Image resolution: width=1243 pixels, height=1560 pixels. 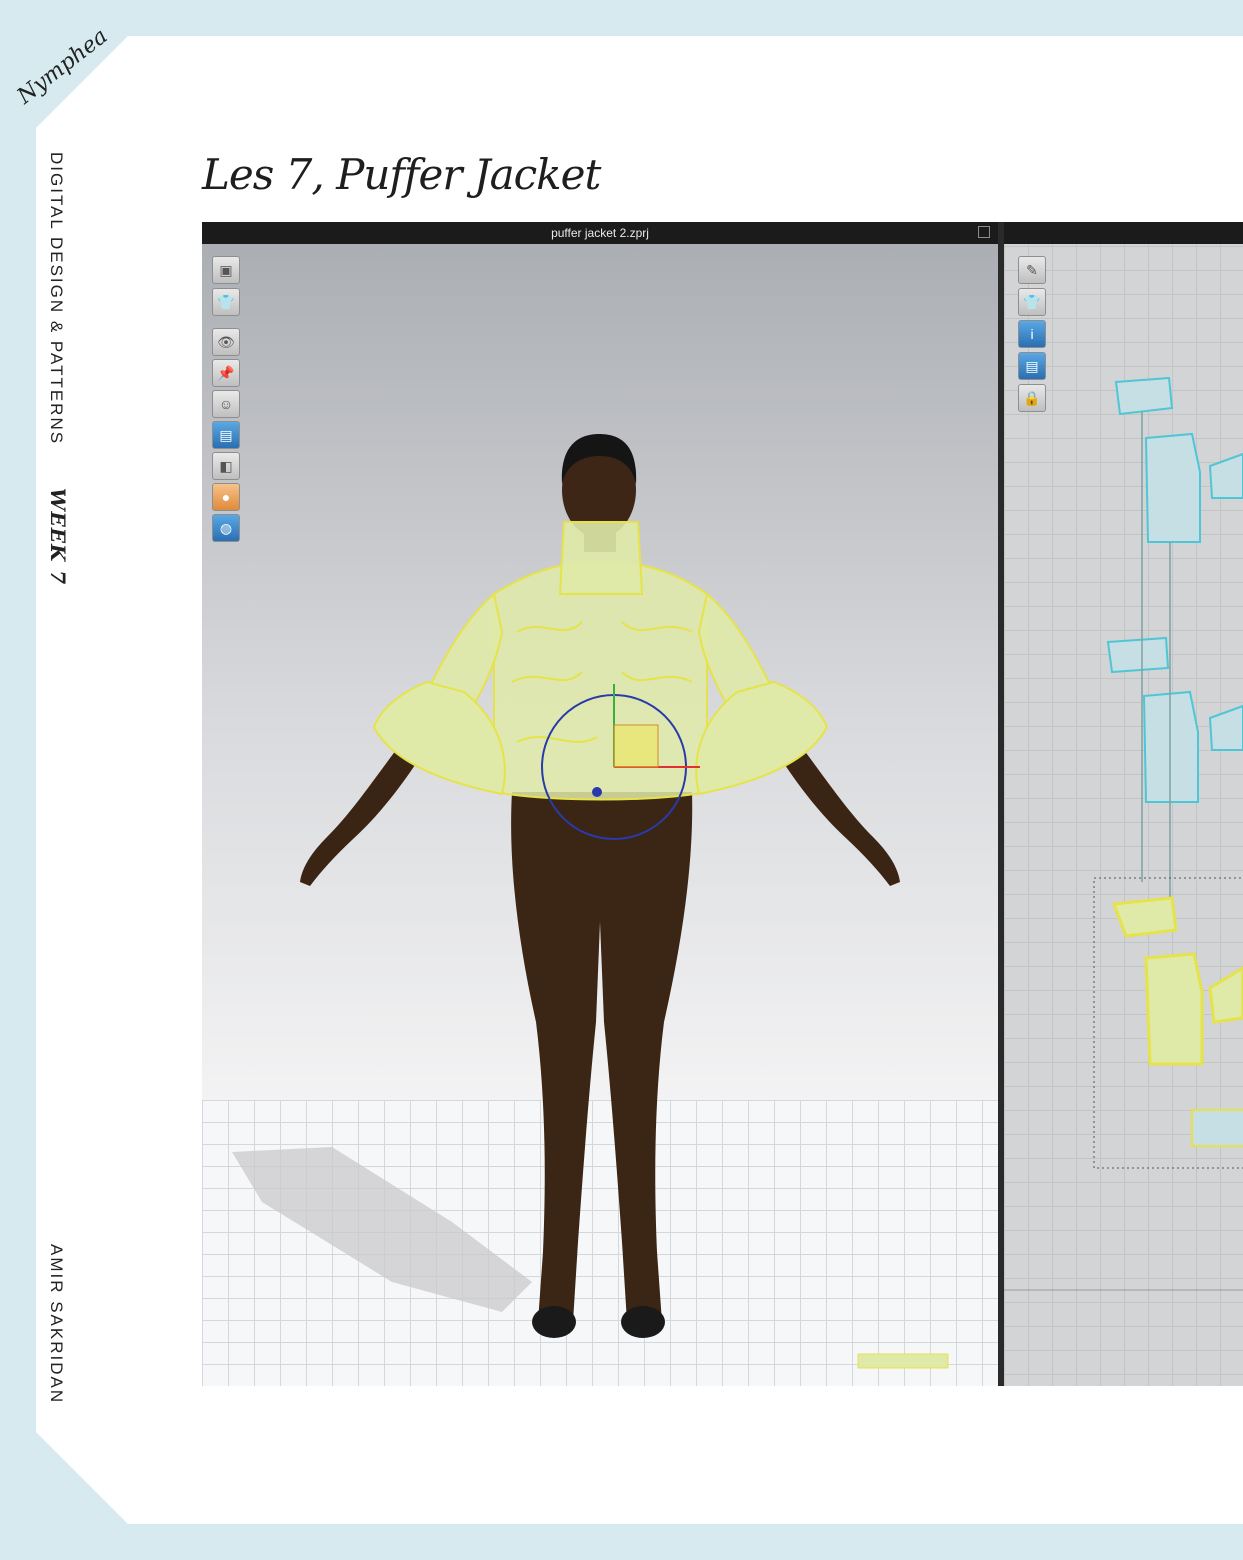 What do you see at coordinates (226, 404) in the screenshot?
I see `show-avatar-icon: ☺` at bounding box center [226, 404].